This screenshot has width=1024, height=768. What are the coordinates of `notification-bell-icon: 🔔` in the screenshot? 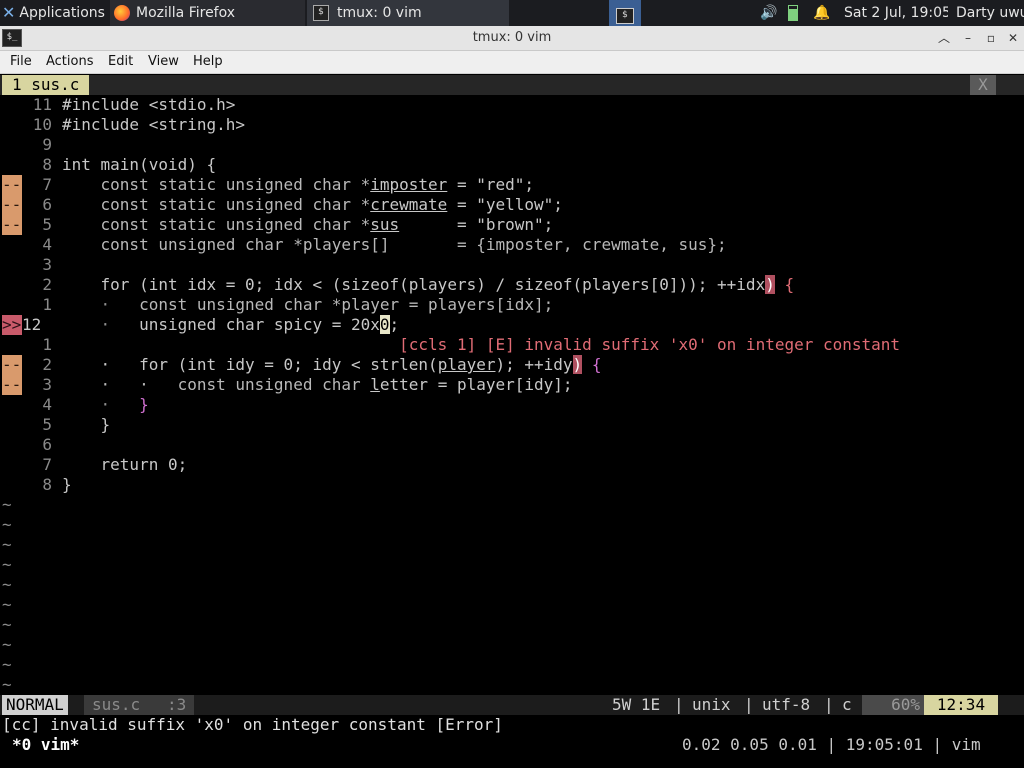 It's located at (821, 13).